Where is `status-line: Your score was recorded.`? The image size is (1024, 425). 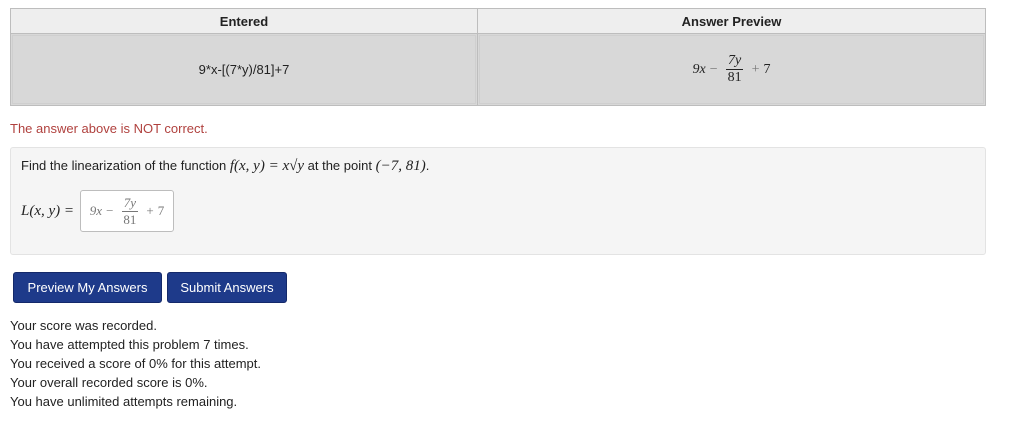 status-line: Your score was recorded. is located at coordinates (83, 325).